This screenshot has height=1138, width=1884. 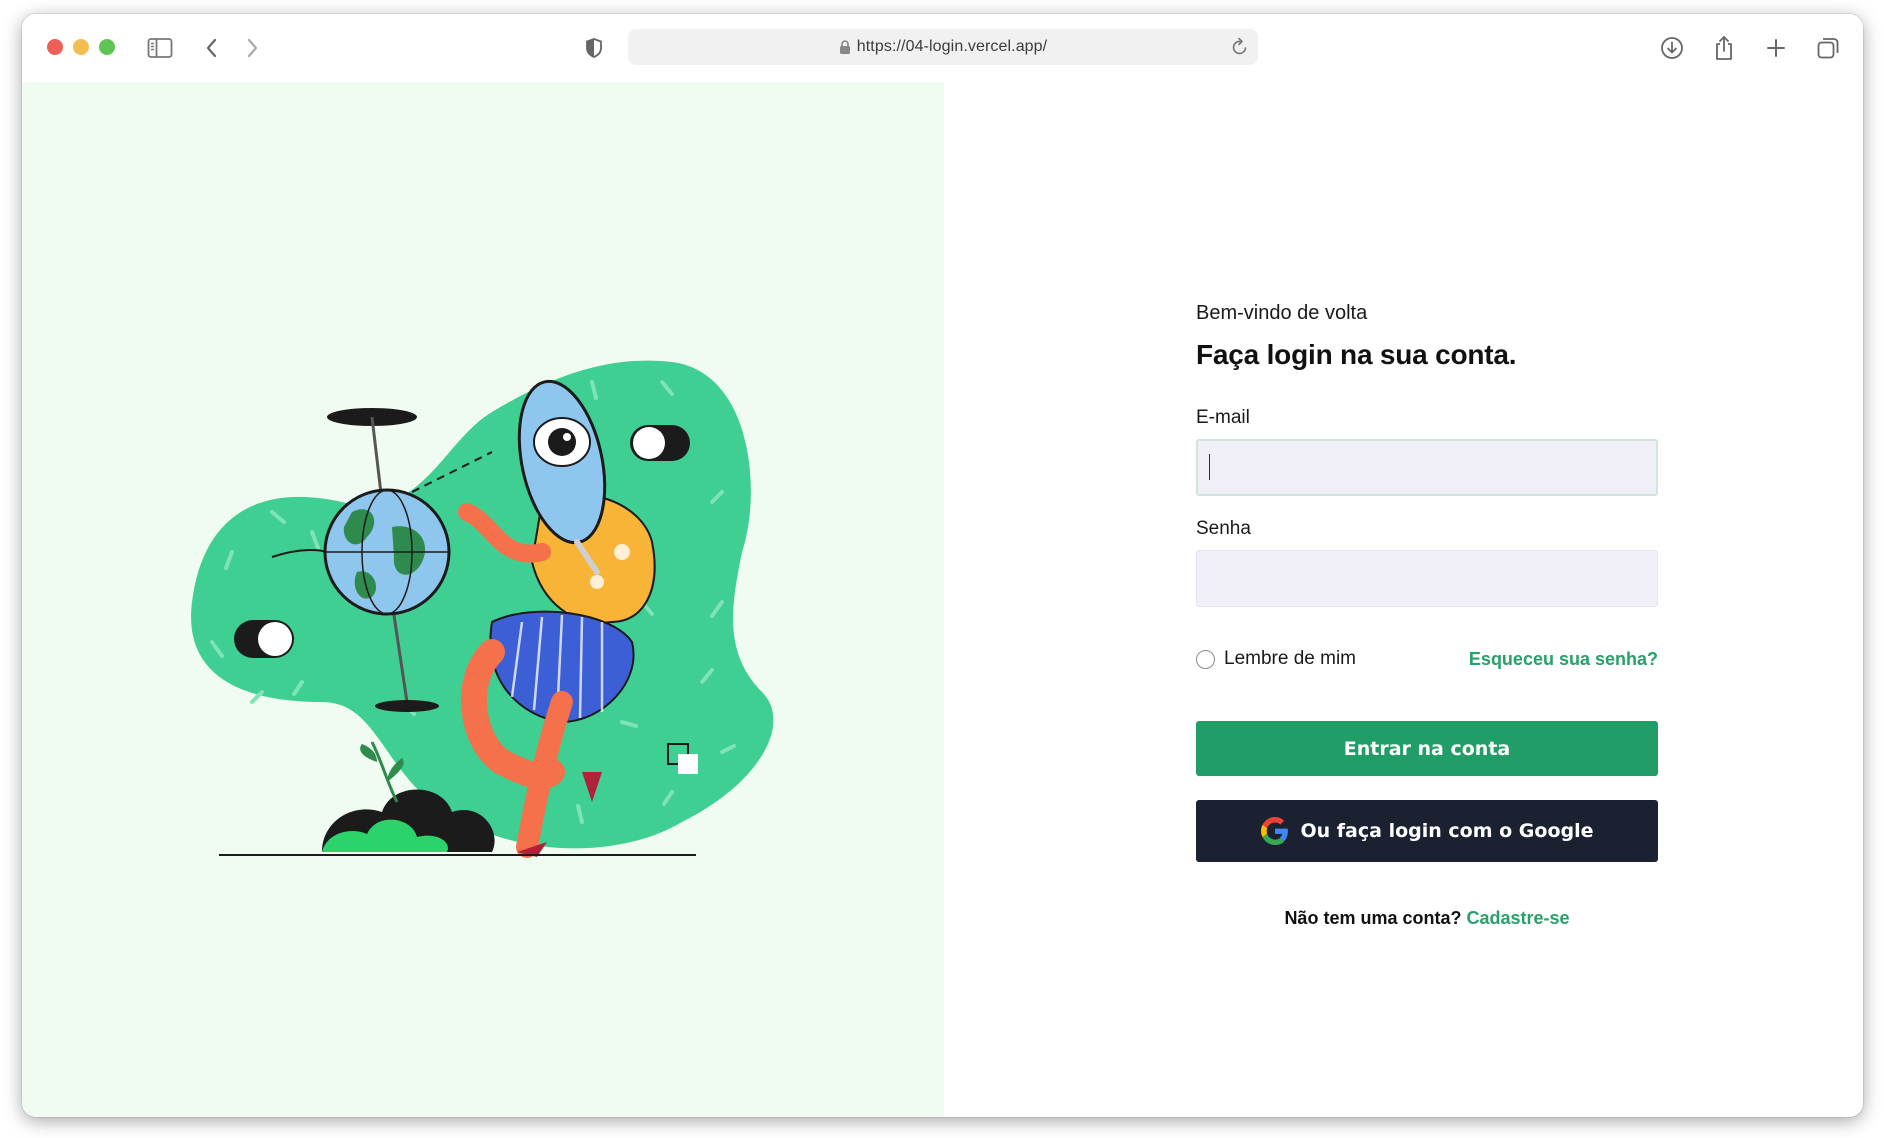 I want to click on forgot-password-link: Esqueceu sua senha?, so click(x=1563, y=659).